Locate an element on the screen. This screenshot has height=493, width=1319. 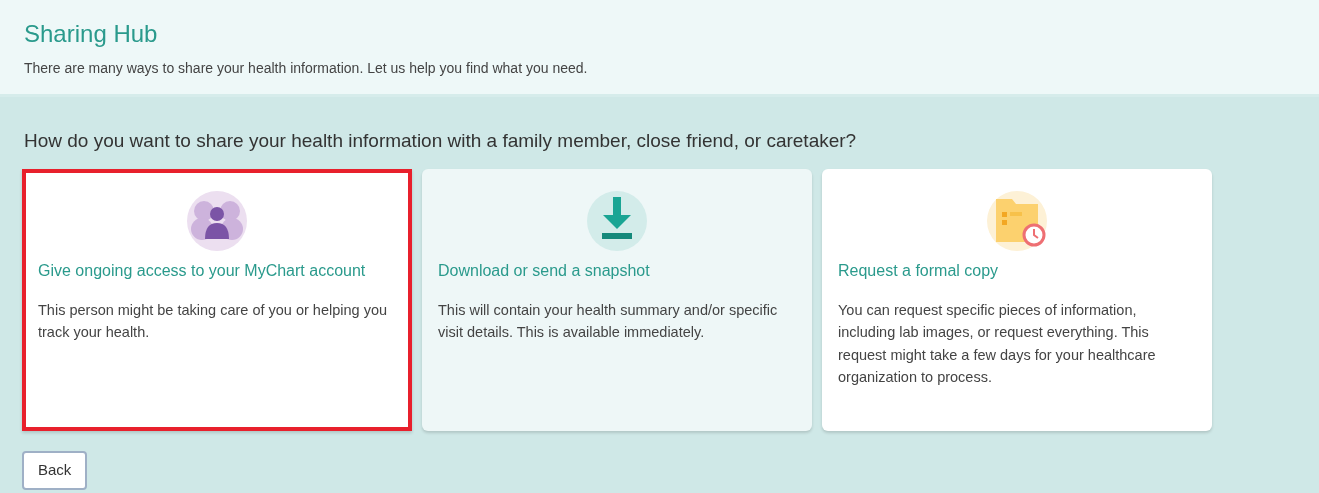
page-subtitle: There are many ways to share your health information. Let us help you find what you need. is located at coordinates (306, 68).